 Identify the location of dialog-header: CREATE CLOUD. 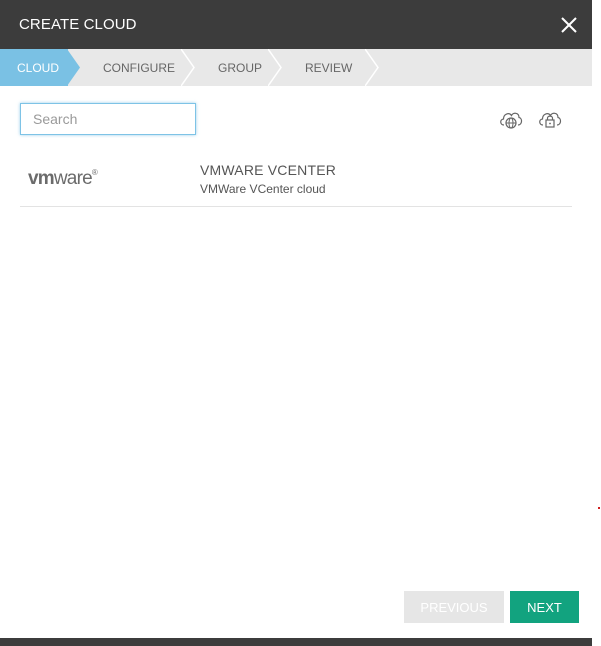
(296, 24).